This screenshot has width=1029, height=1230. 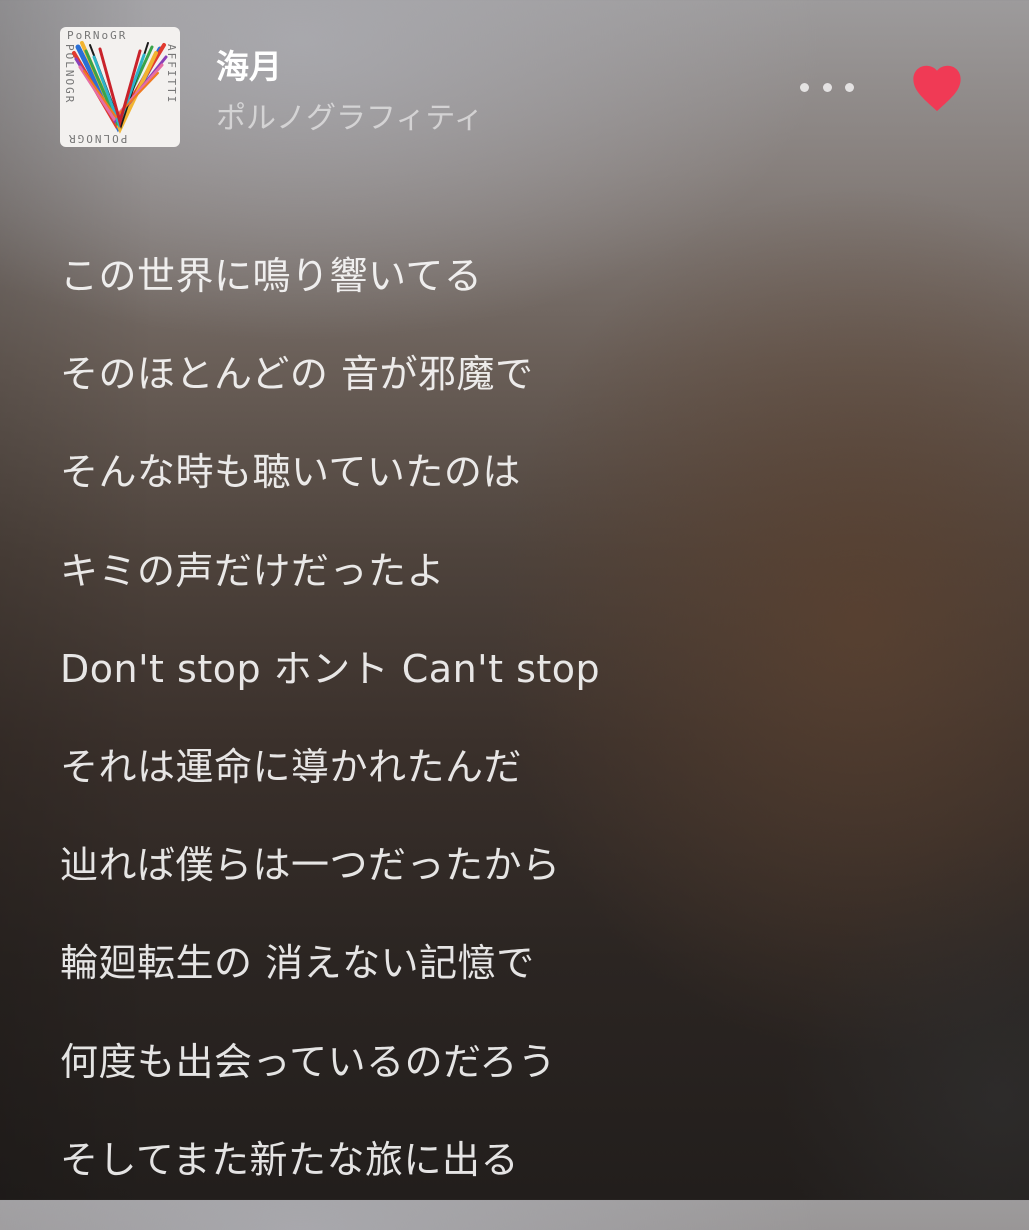 I want to click on lyric-line: この世界に鳴り響いてる, so click(x=510, y=297).